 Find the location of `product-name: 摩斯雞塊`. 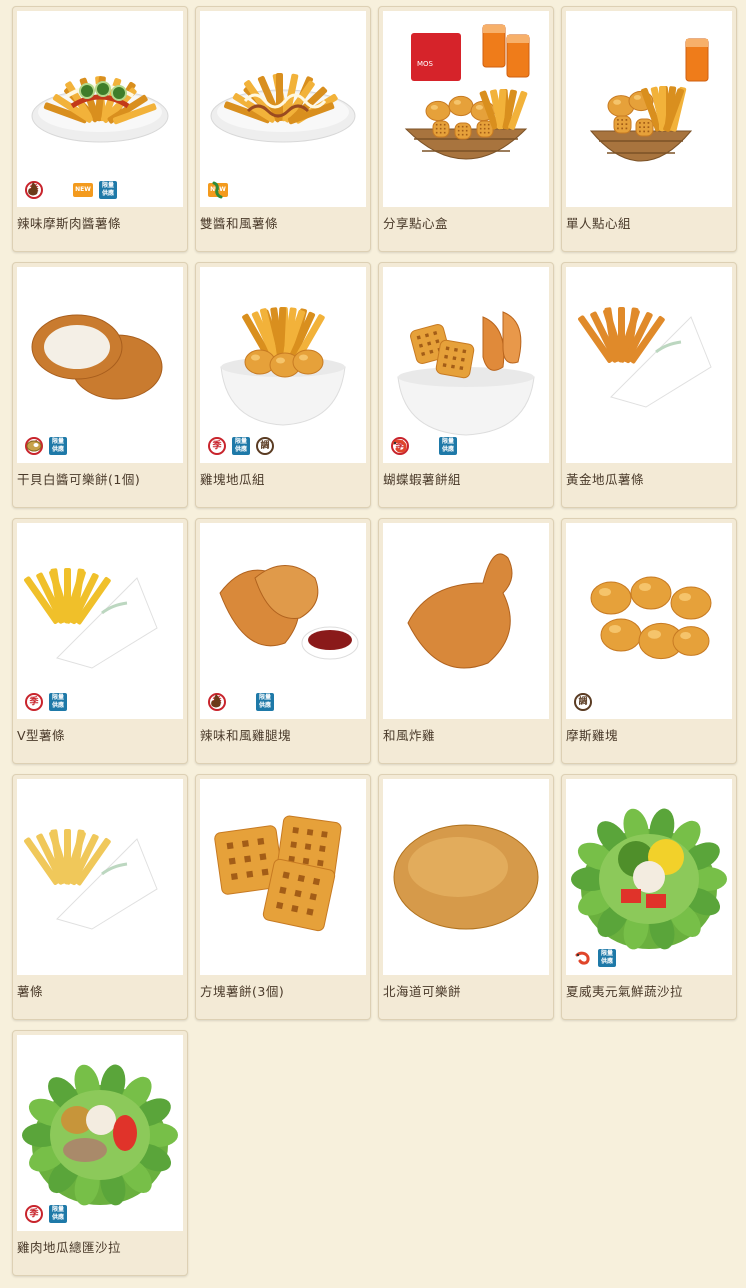

product-name: 摩斯雞塊 is located at coordinates (592, 735).